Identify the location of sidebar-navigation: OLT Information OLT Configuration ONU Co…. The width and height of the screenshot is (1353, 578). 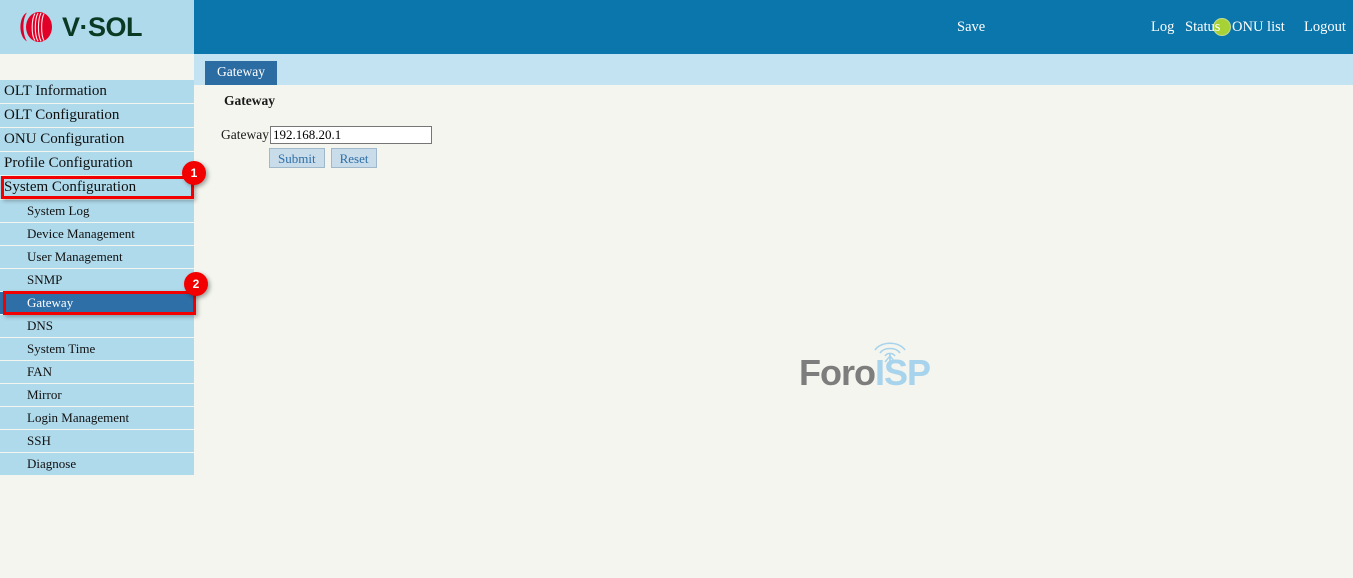
(97, 316).